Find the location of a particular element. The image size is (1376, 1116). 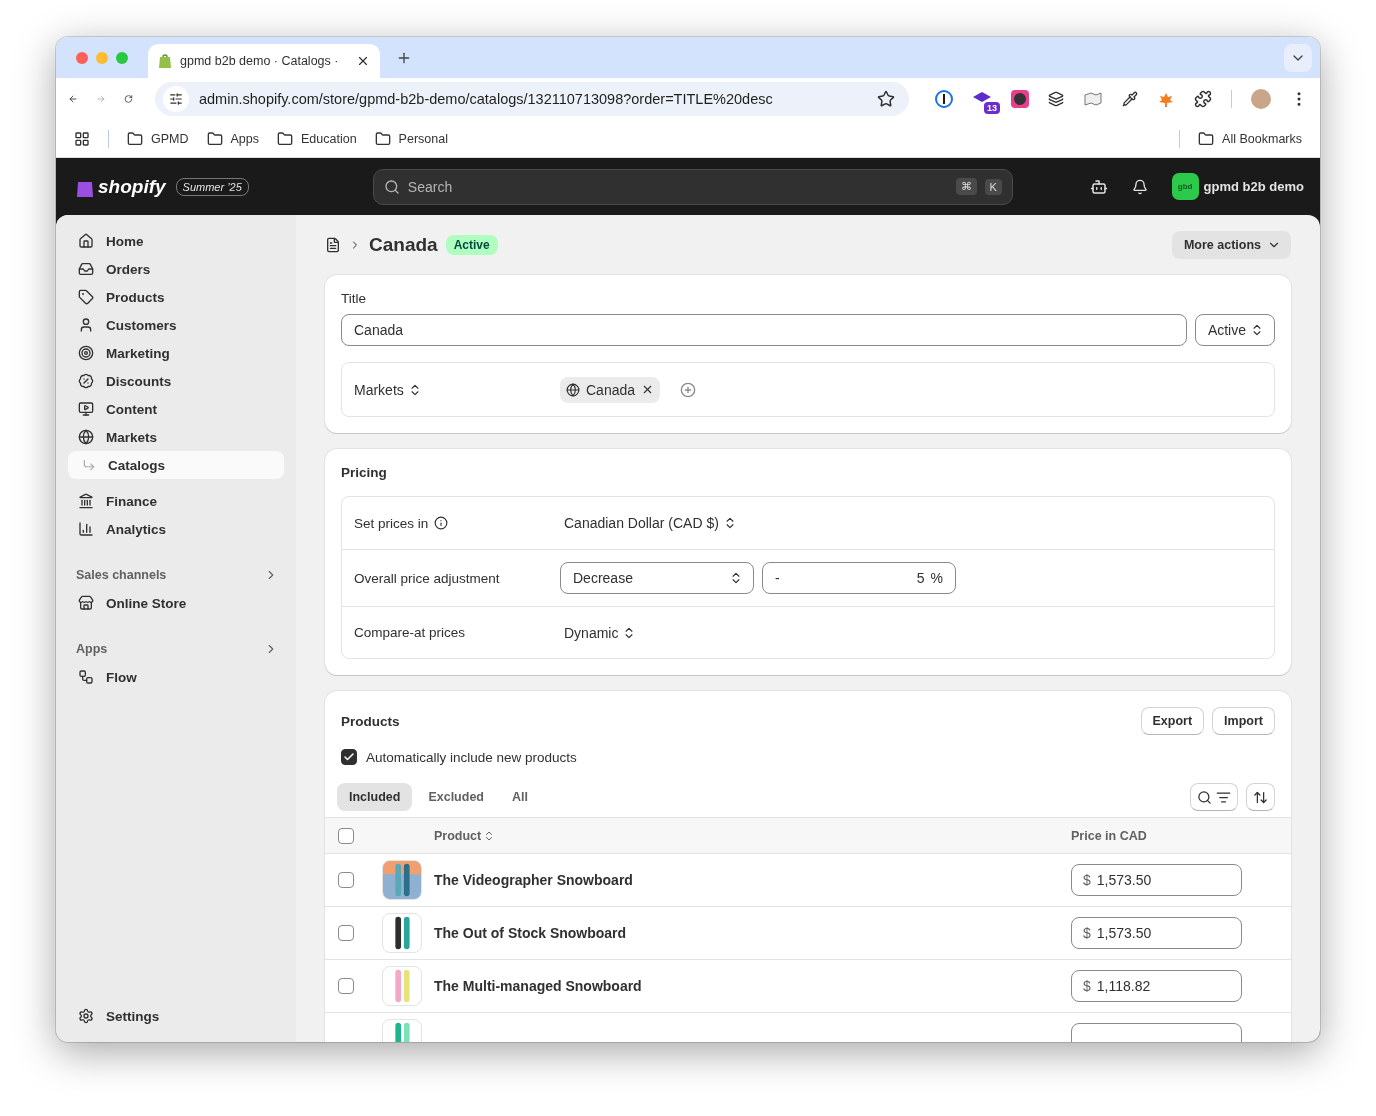

more-actions-button: More actions is located at coordinates (1231, 245).